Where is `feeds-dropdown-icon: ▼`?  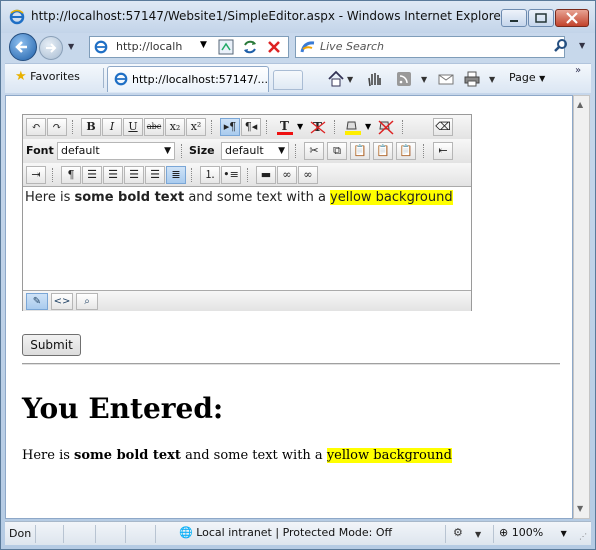
feeds-dropdown-icon: ▼ is located at coordinates (424, 79).